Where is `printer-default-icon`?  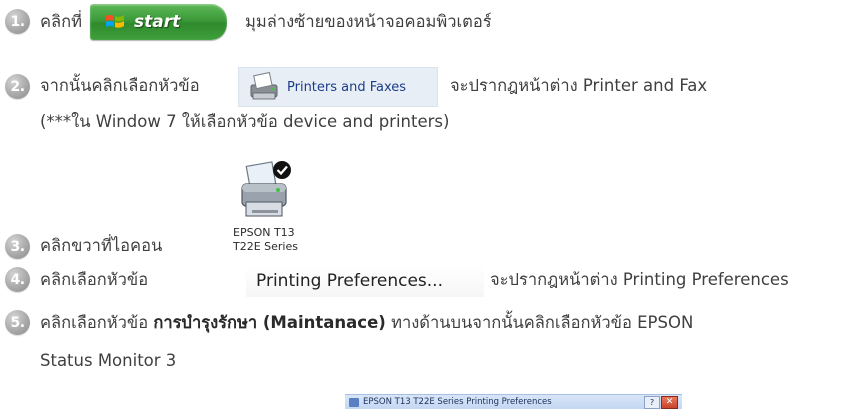 printer-default-icon is located at coordinates (266, 192).